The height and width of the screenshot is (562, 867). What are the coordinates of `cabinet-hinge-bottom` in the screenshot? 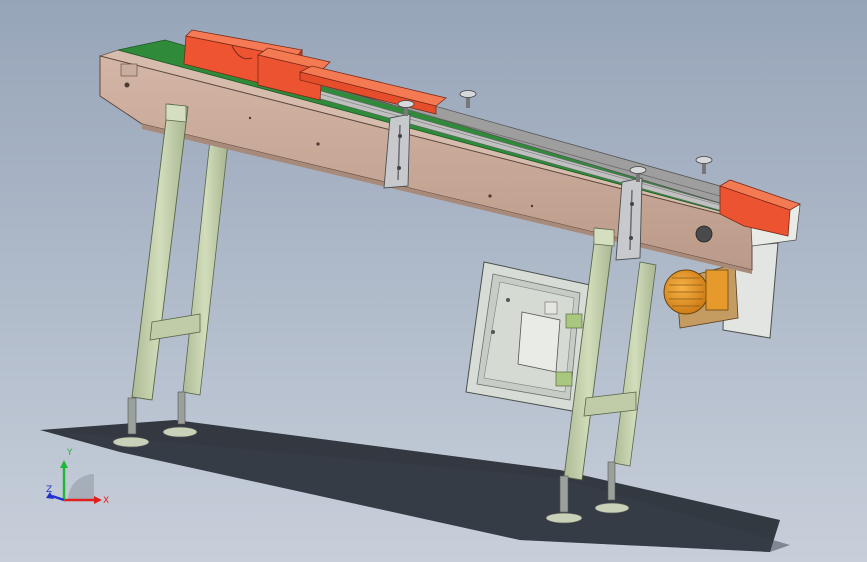 It's located at (564, 379).